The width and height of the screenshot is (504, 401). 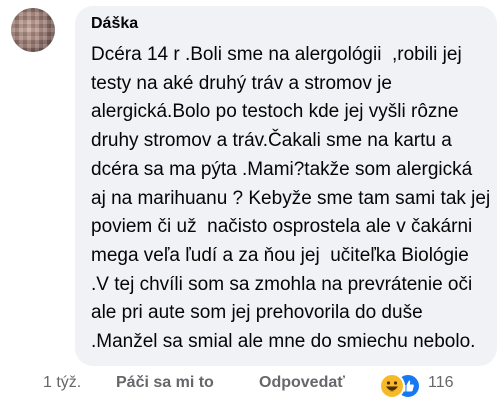 I want to click on avatar-image, so click(x=33, y=30).